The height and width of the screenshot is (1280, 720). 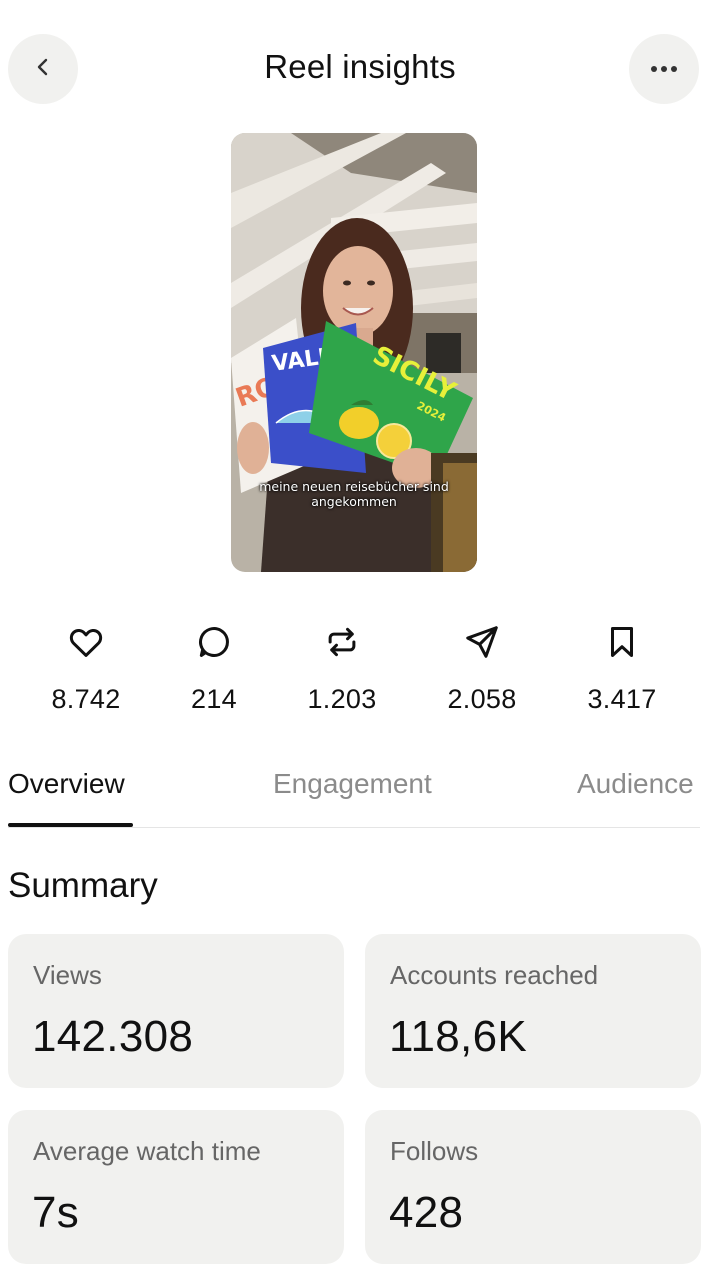 I want to click on views-card: Views 142.308, so click(x=176, y=1011).